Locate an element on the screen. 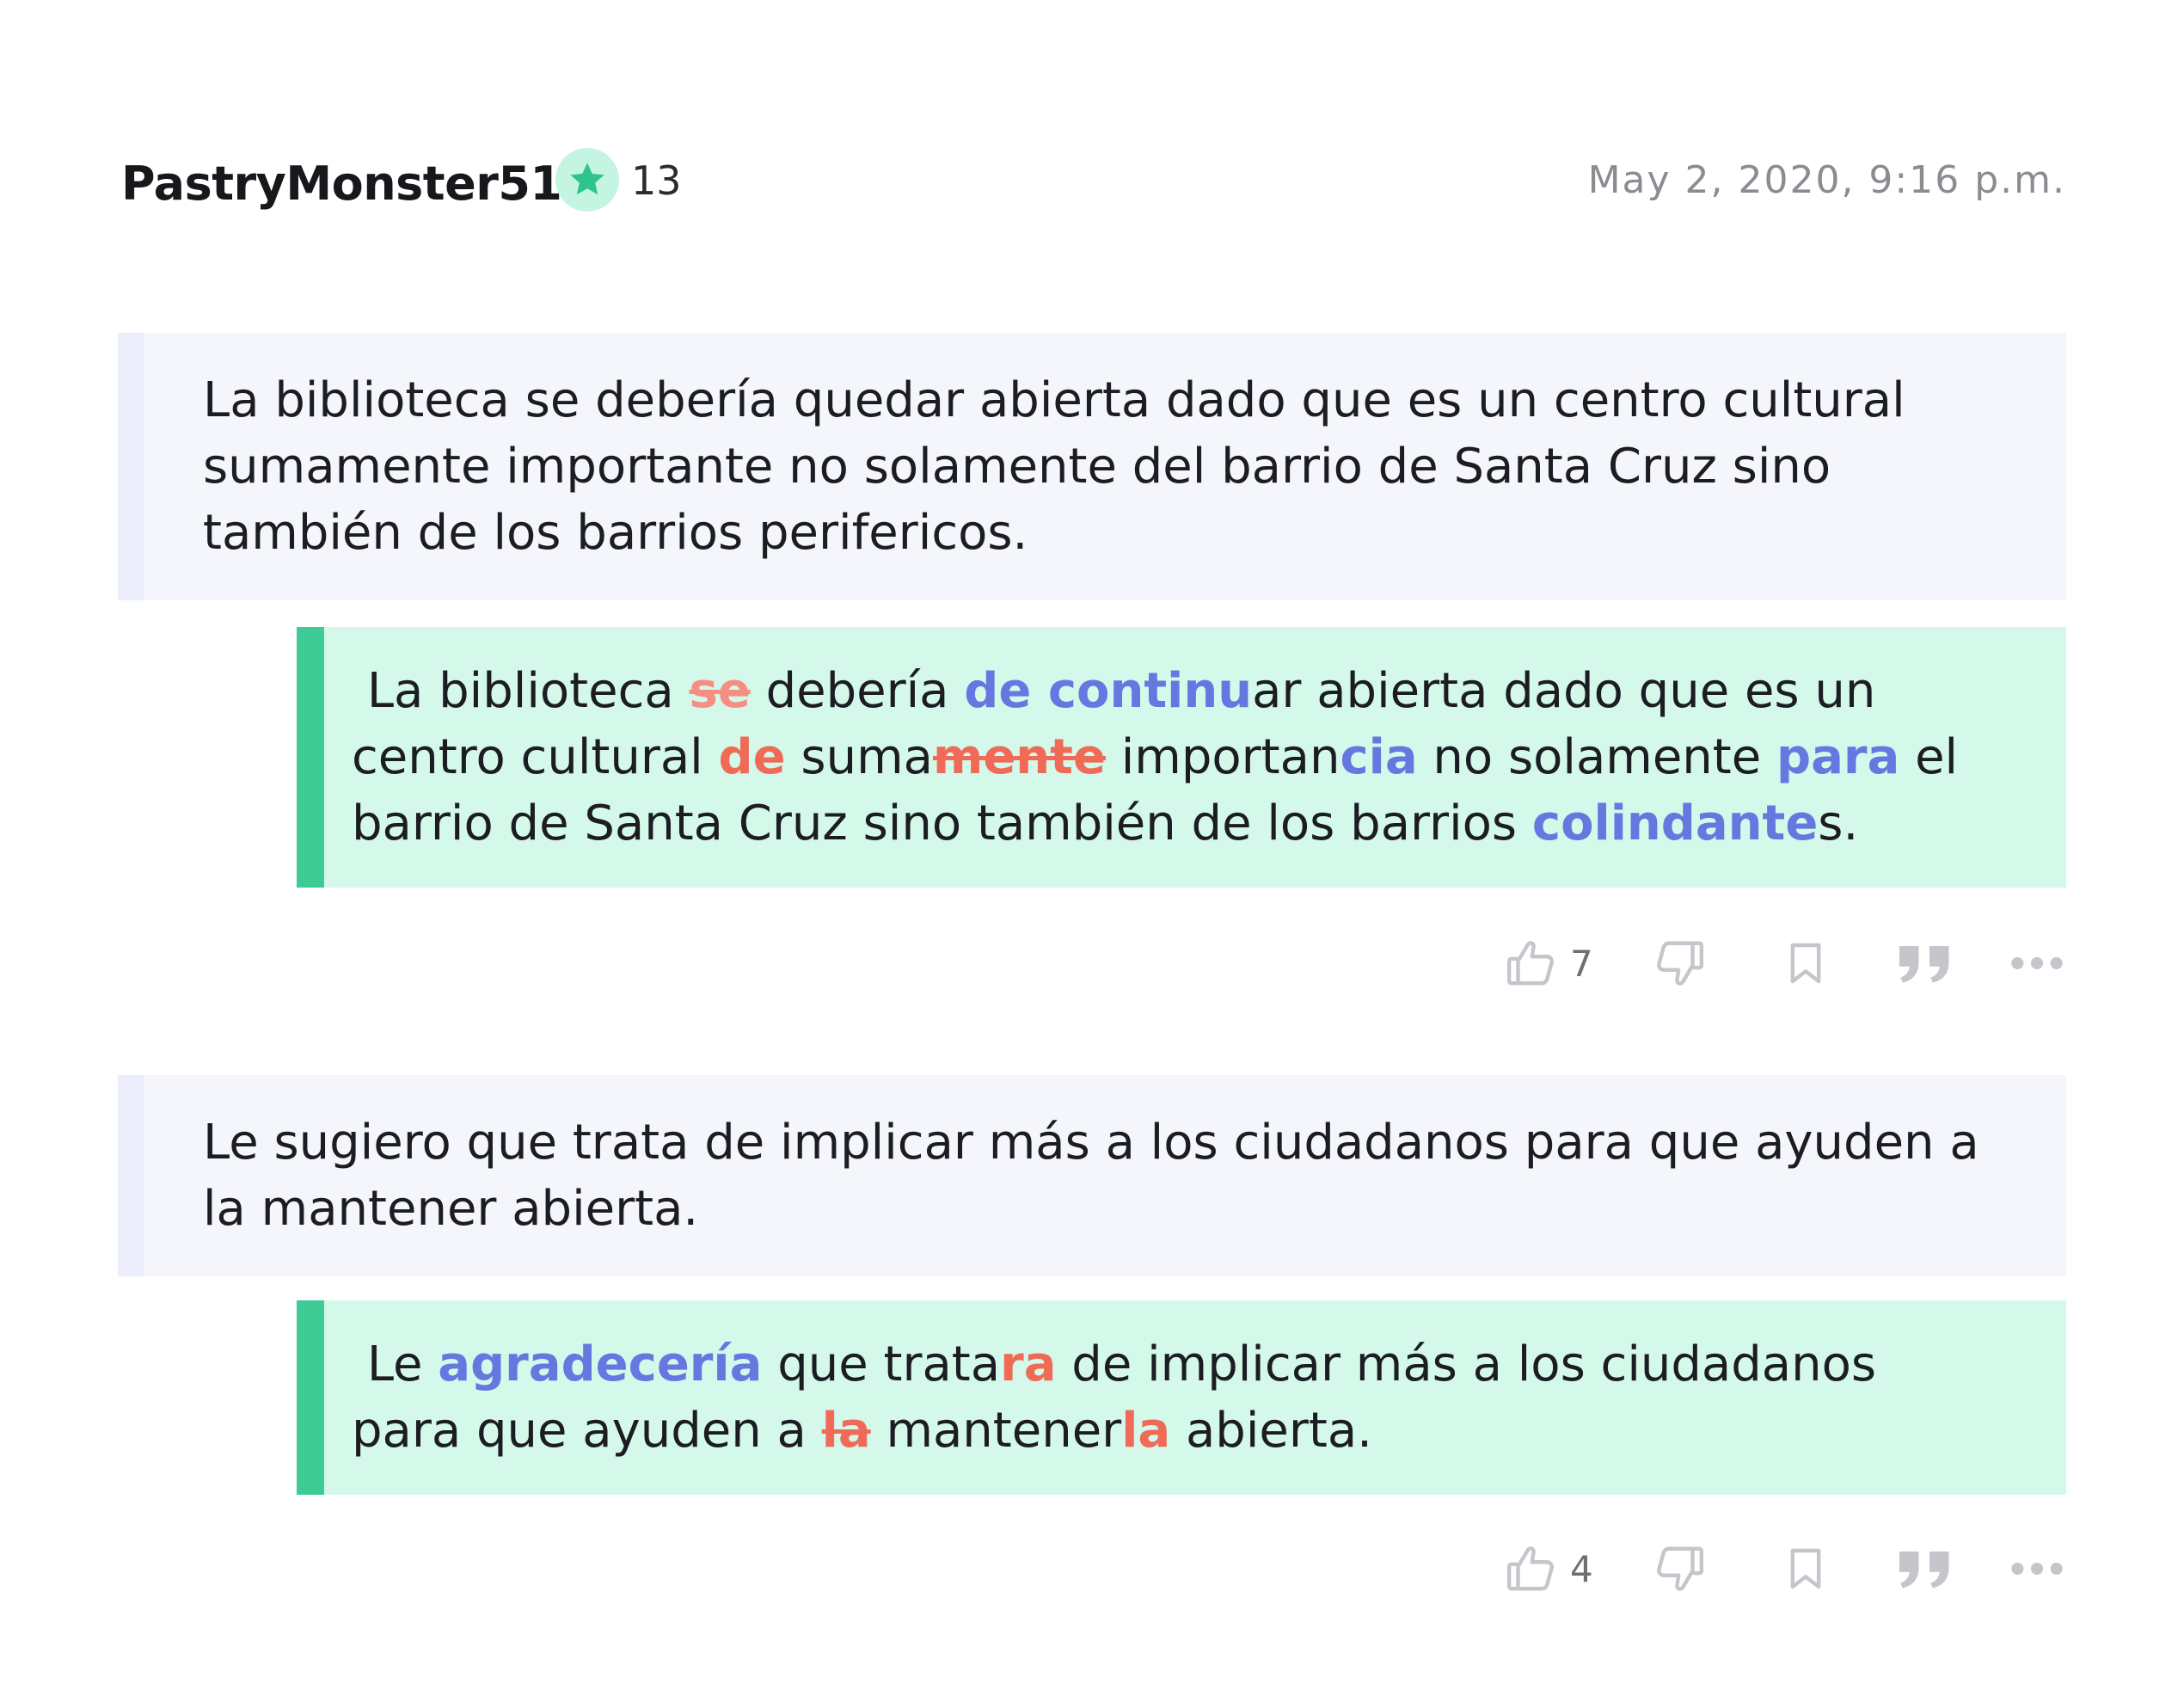 This screenshot has height=1696, width=2184. correction-text: mantener is located at coordinates (996, 1431).